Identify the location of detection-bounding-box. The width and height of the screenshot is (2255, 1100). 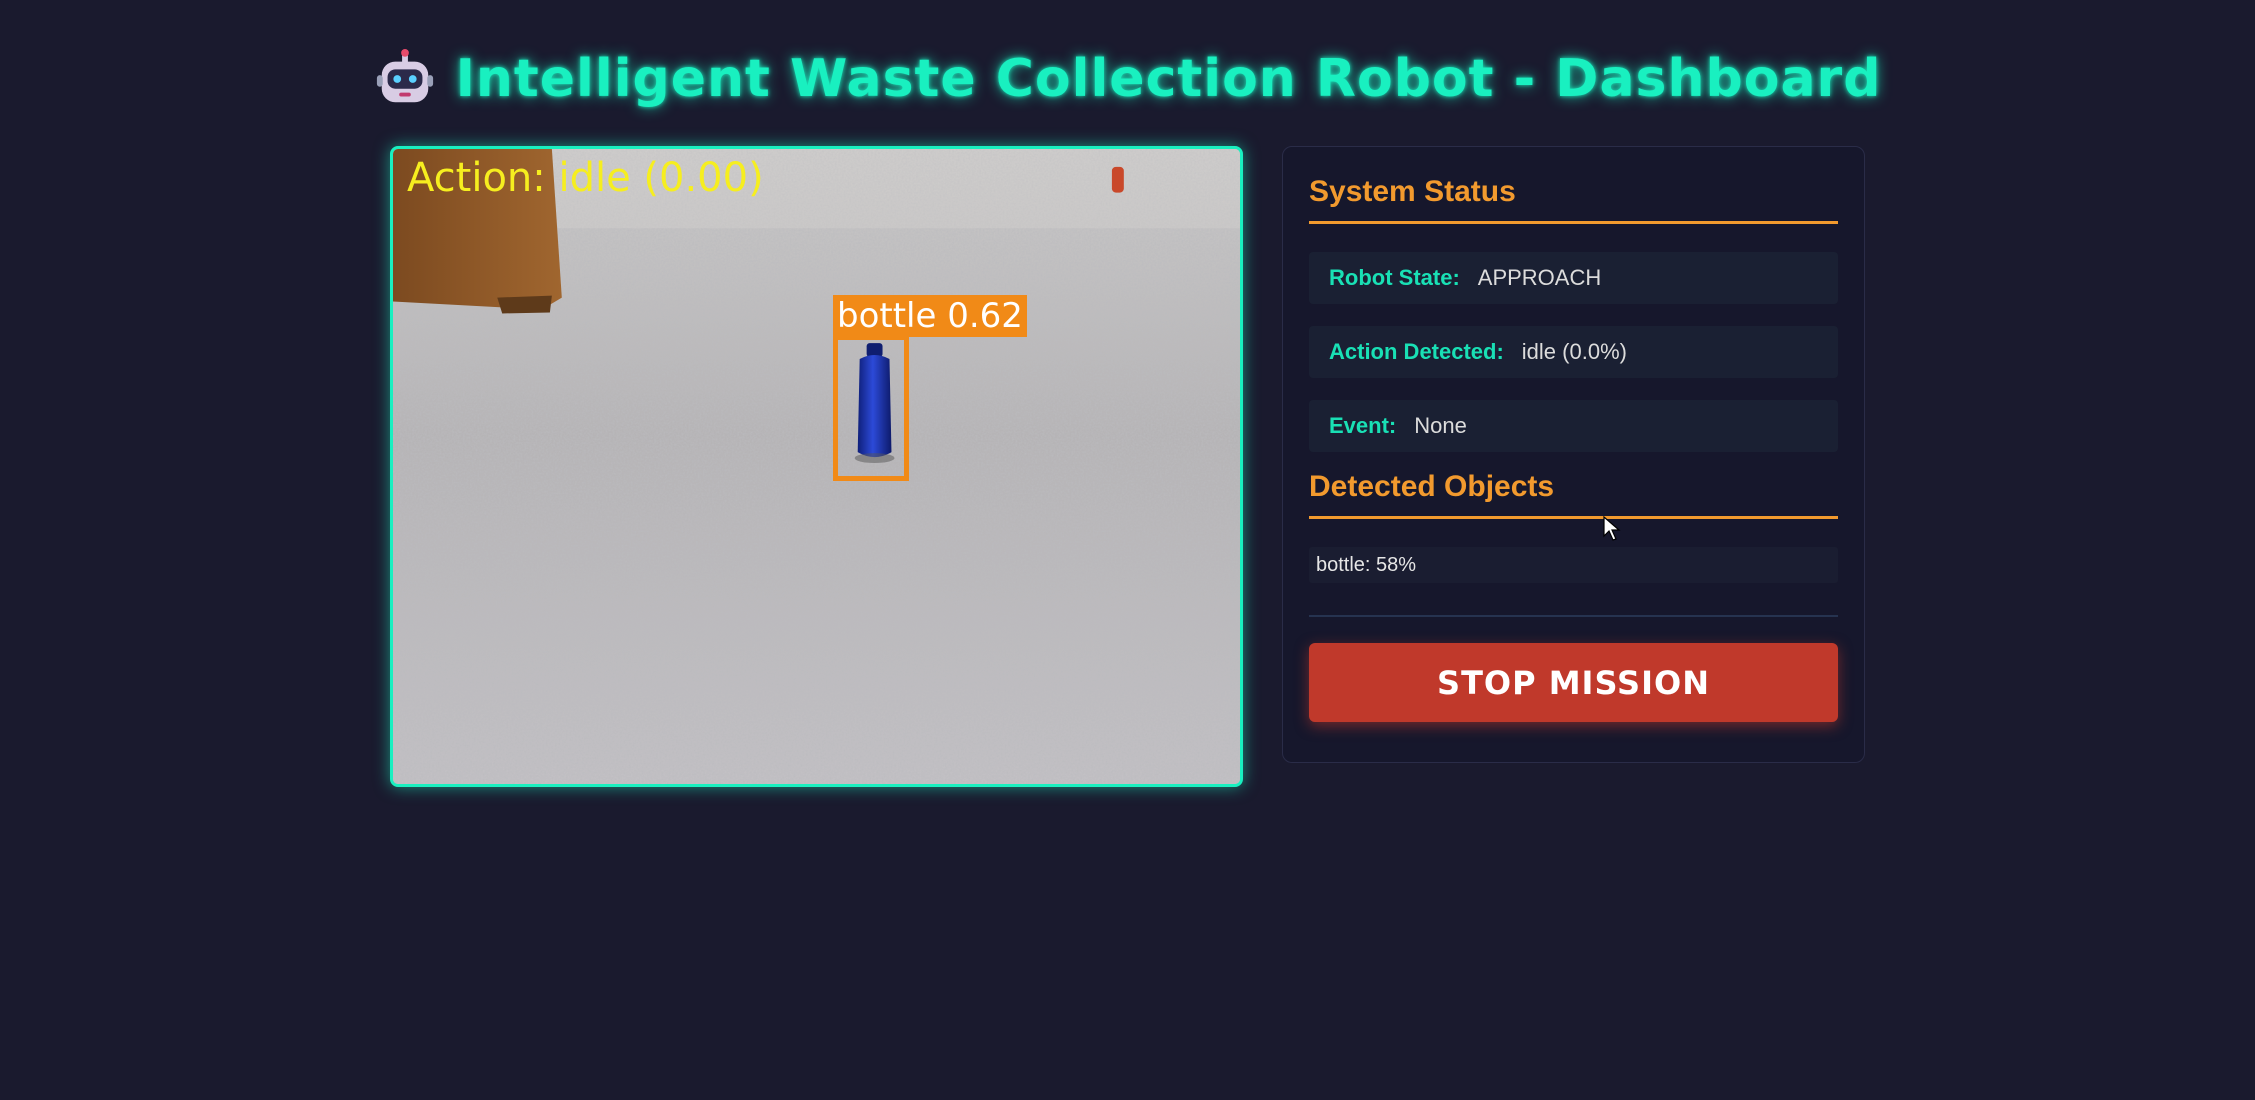
(871, 408).